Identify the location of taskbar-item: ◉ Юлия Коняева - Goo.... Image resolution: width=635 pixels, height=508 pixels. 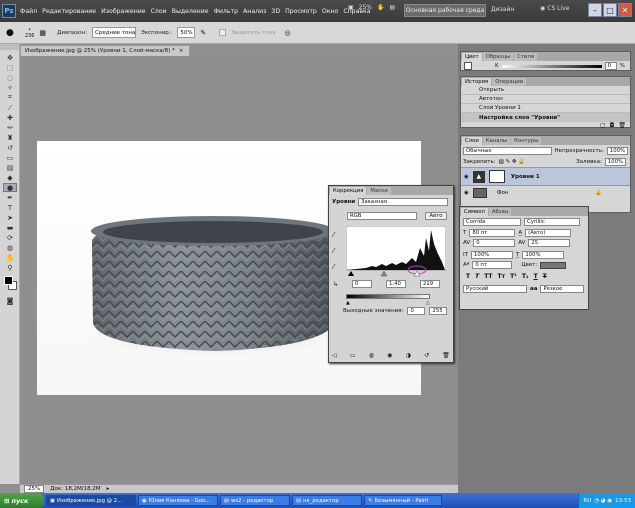
(178, 500).